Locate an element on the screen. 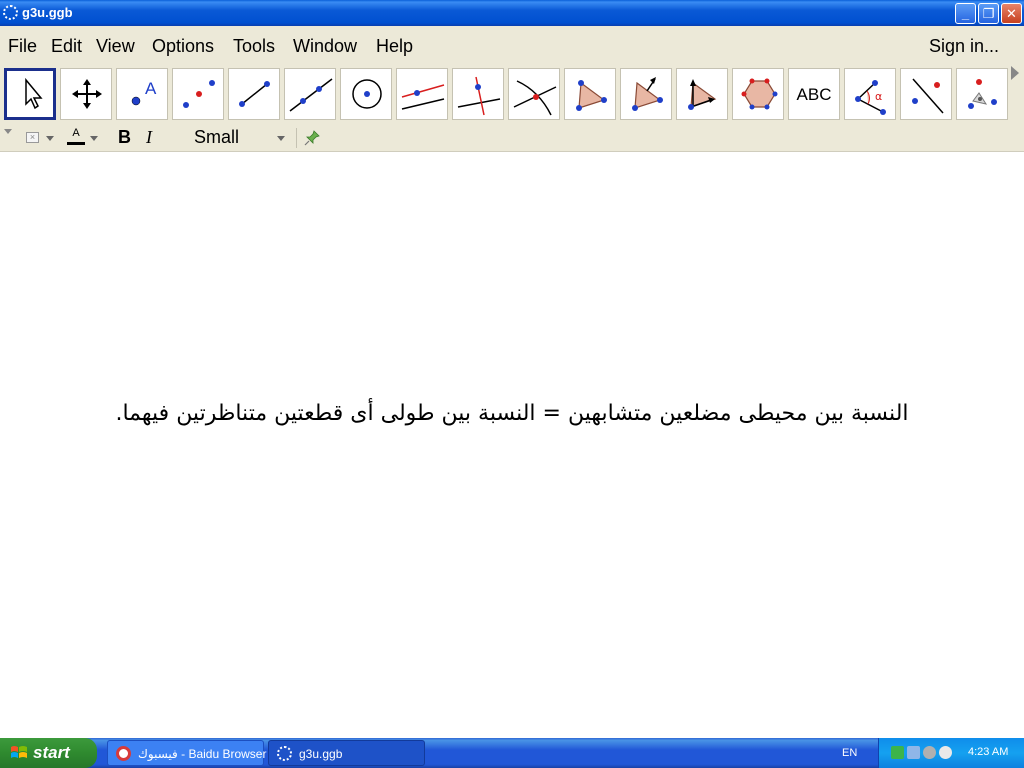 This screenshot has width=1024, height=768. rotate-tool is located at coordinates (982, 94).